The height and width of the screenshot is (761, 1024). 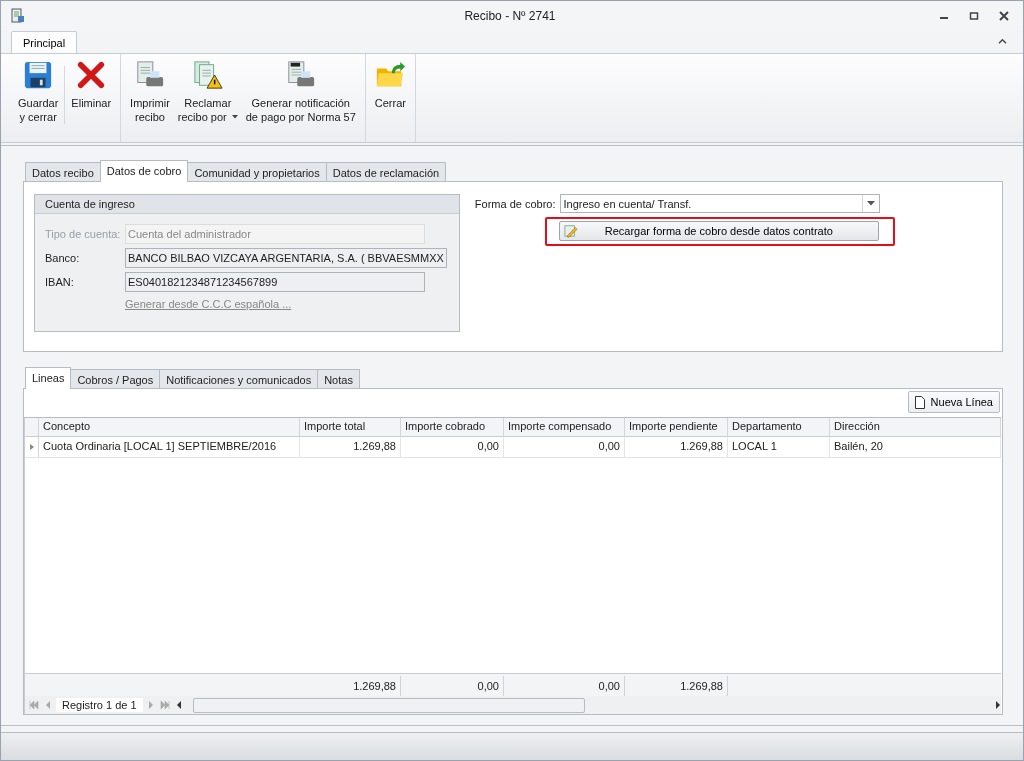 I want to click on reload-button: Recargar forma de cobro desde datos contrato, so click(x=718, y=231).